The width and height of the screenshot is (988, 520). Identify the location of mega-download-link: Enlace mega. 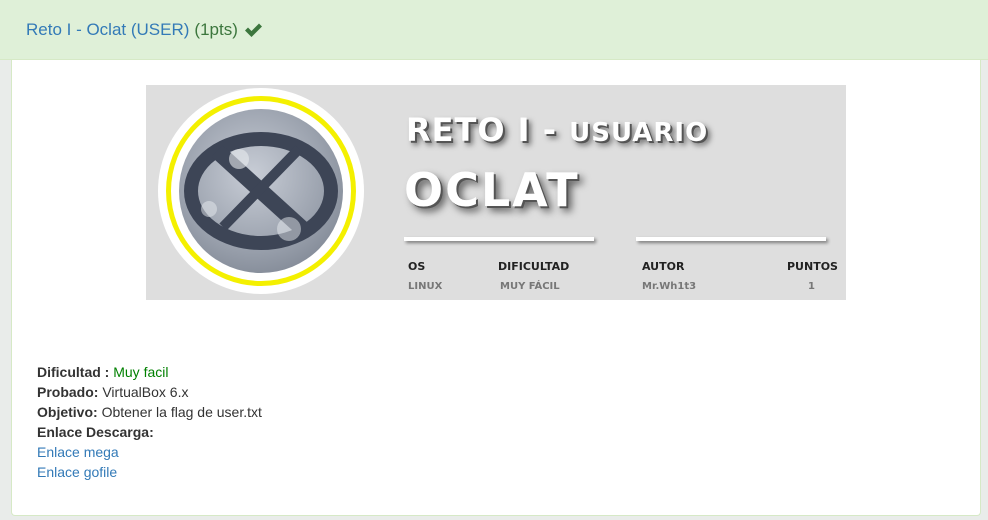
(149, 452).